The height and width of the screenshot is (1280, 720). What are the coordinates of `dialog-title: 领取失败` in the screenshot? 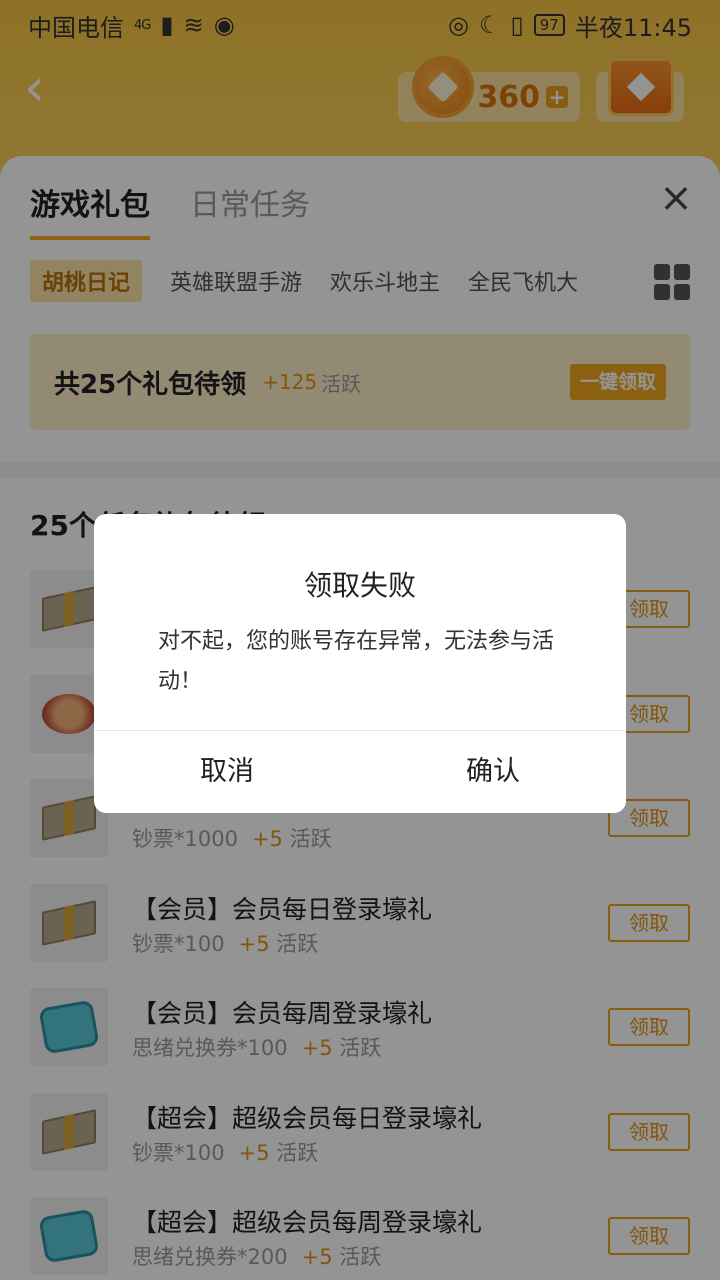 It's located at (359, 585).